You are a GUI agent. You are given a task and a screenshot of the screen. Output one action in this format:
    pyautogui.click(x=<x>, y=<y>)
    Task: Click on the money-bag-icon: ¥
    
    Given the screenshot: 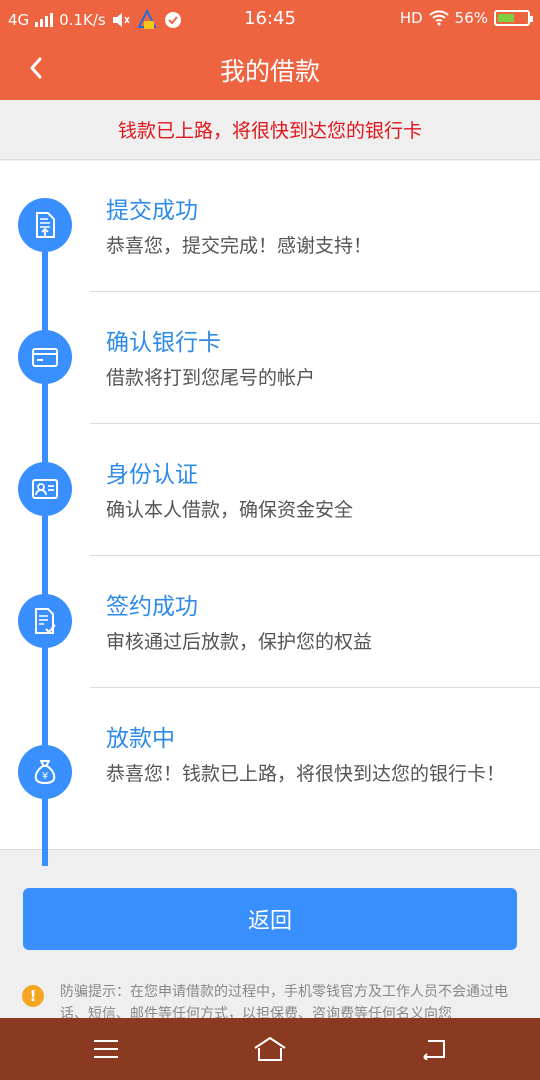 What is the action you would take?
    pyautogui.click(x=45, y=772)
    